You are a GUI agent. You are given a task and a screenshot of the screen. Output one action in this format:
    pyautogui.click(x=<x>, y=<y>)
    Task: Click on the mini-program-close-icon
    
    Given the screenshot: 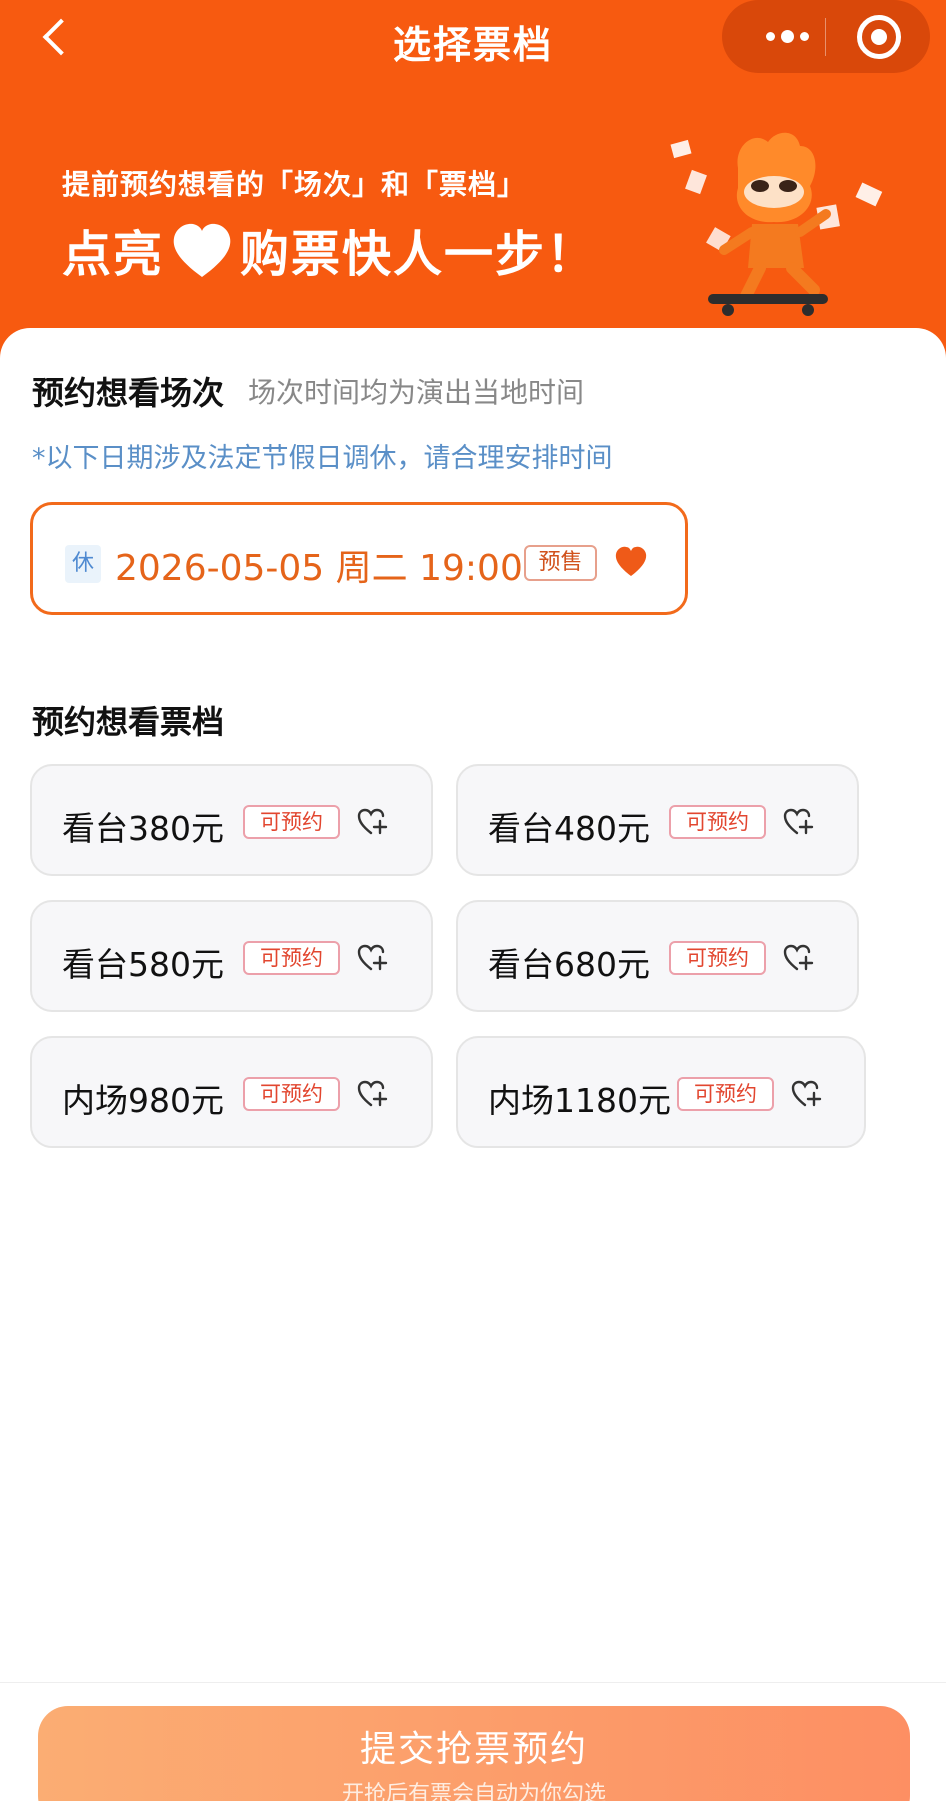 What is the action you would take?
    pyautogui.click(x=879, y=37)
    